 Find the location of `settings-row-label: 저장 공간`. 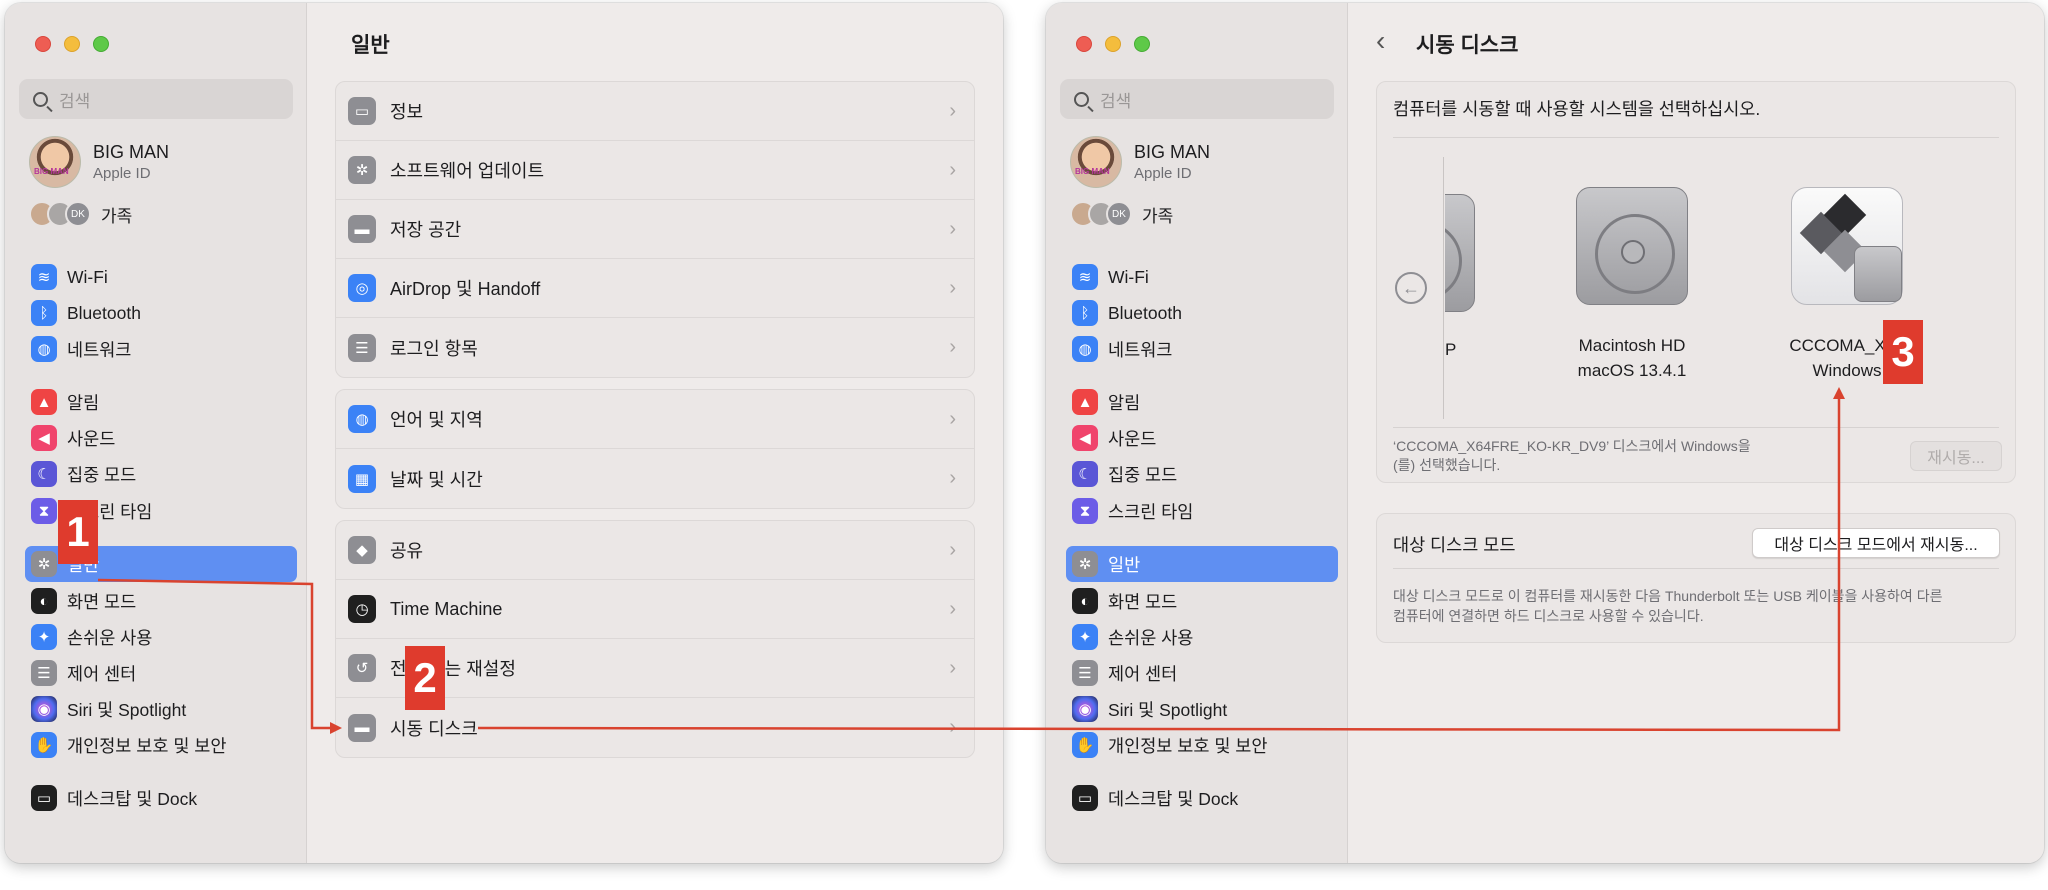

settings-row-label: 저장 공간 is located at coordinates (426, 230).